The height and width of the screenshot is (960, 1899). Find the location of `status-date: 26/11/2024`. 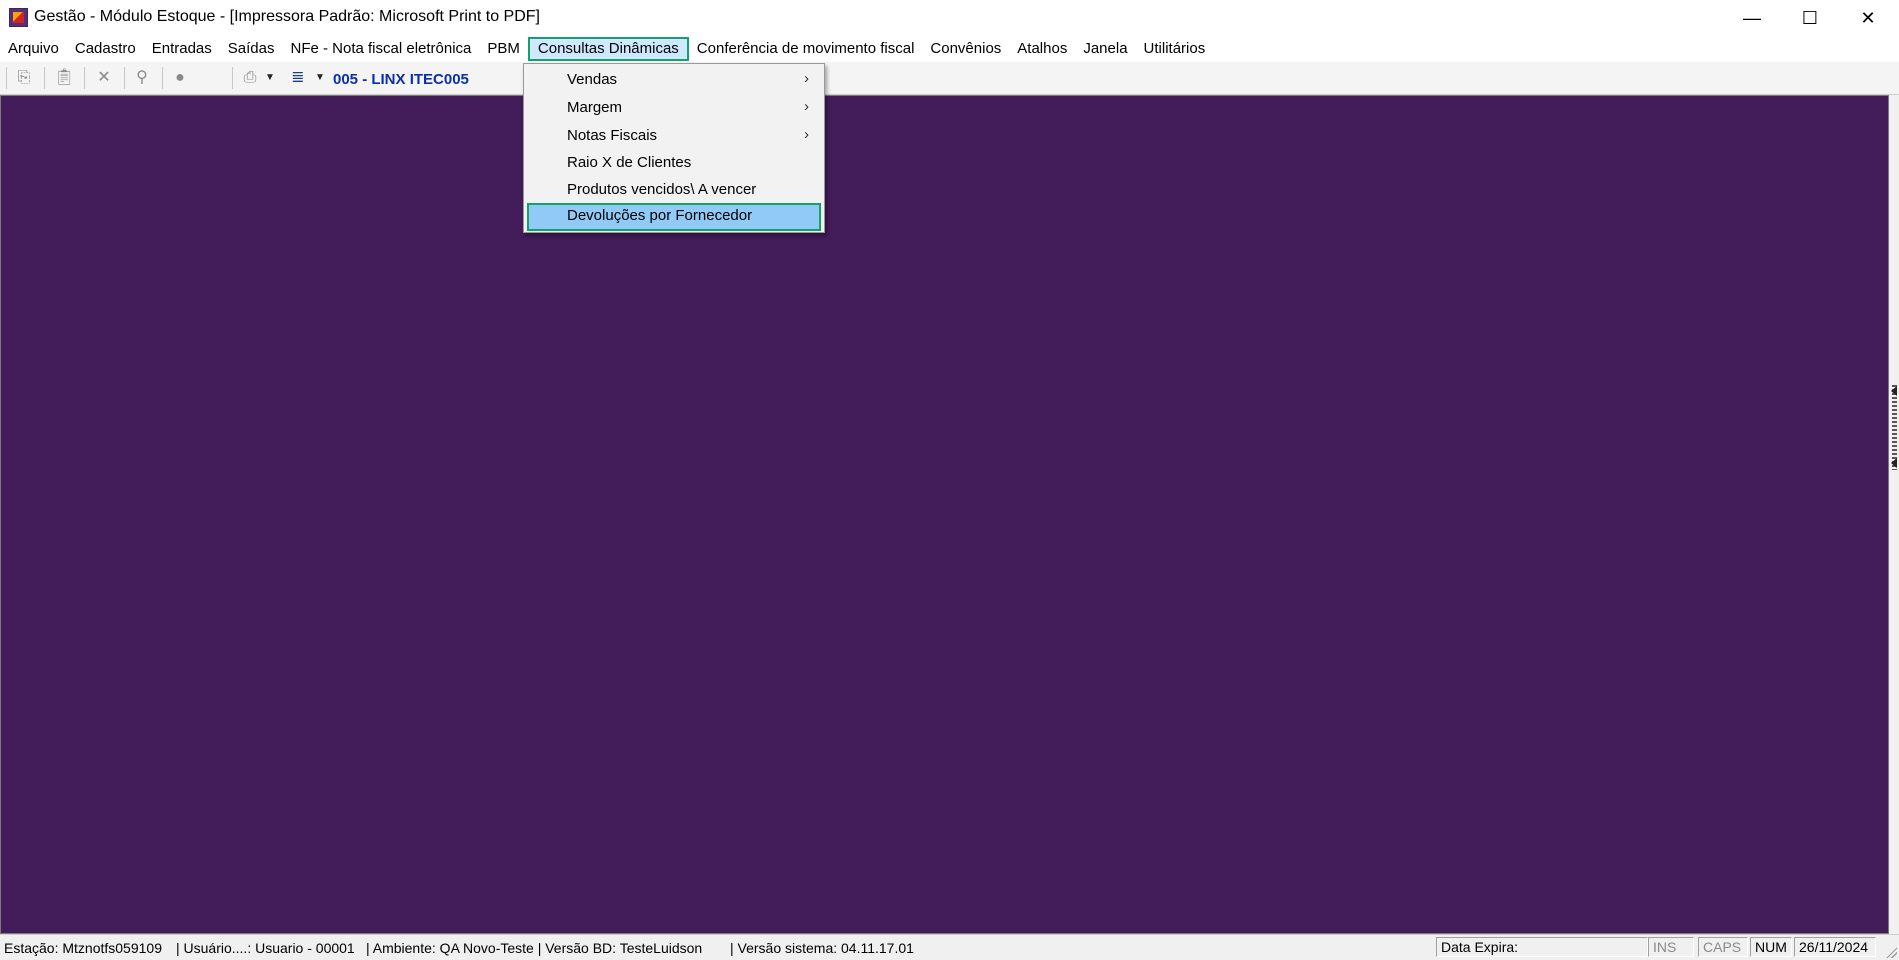

status-date: 26/11/2024 is located at coordinates (1835, 947).